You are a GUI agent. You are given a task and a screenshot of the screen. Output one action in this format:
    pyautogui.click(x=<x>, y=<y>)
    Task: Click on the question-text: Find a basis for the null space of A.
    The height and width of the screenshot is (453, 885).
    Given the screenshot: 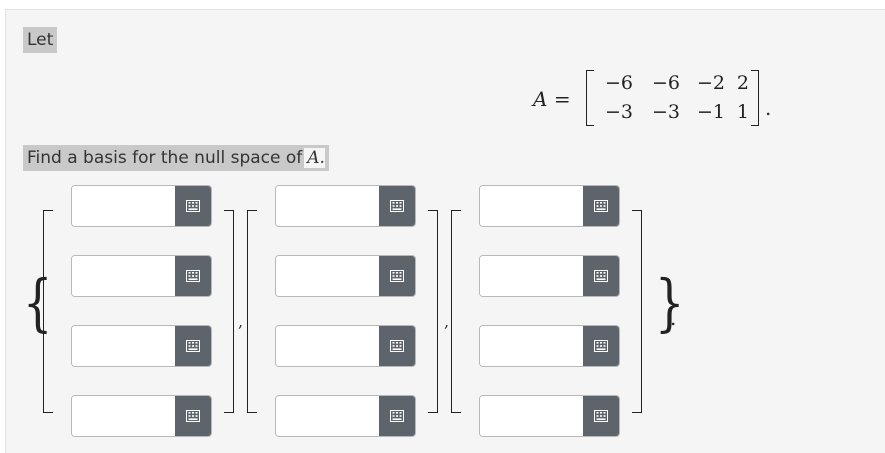 What is the action you would take?
    pyautogui.click(x=176, y=158)
    